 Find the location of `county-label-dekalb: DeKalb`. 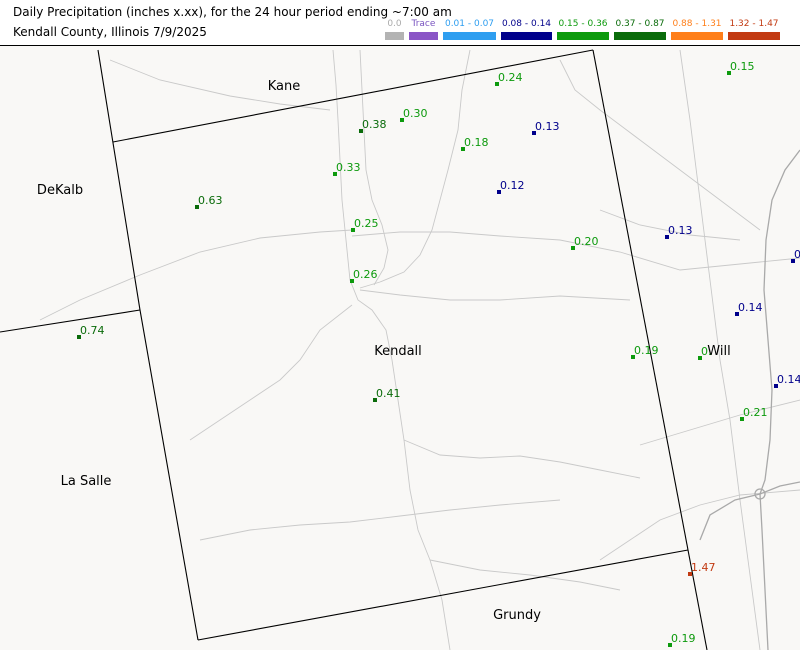

county-label-dekalb: DeKalb is located at coordinates (60, 190).